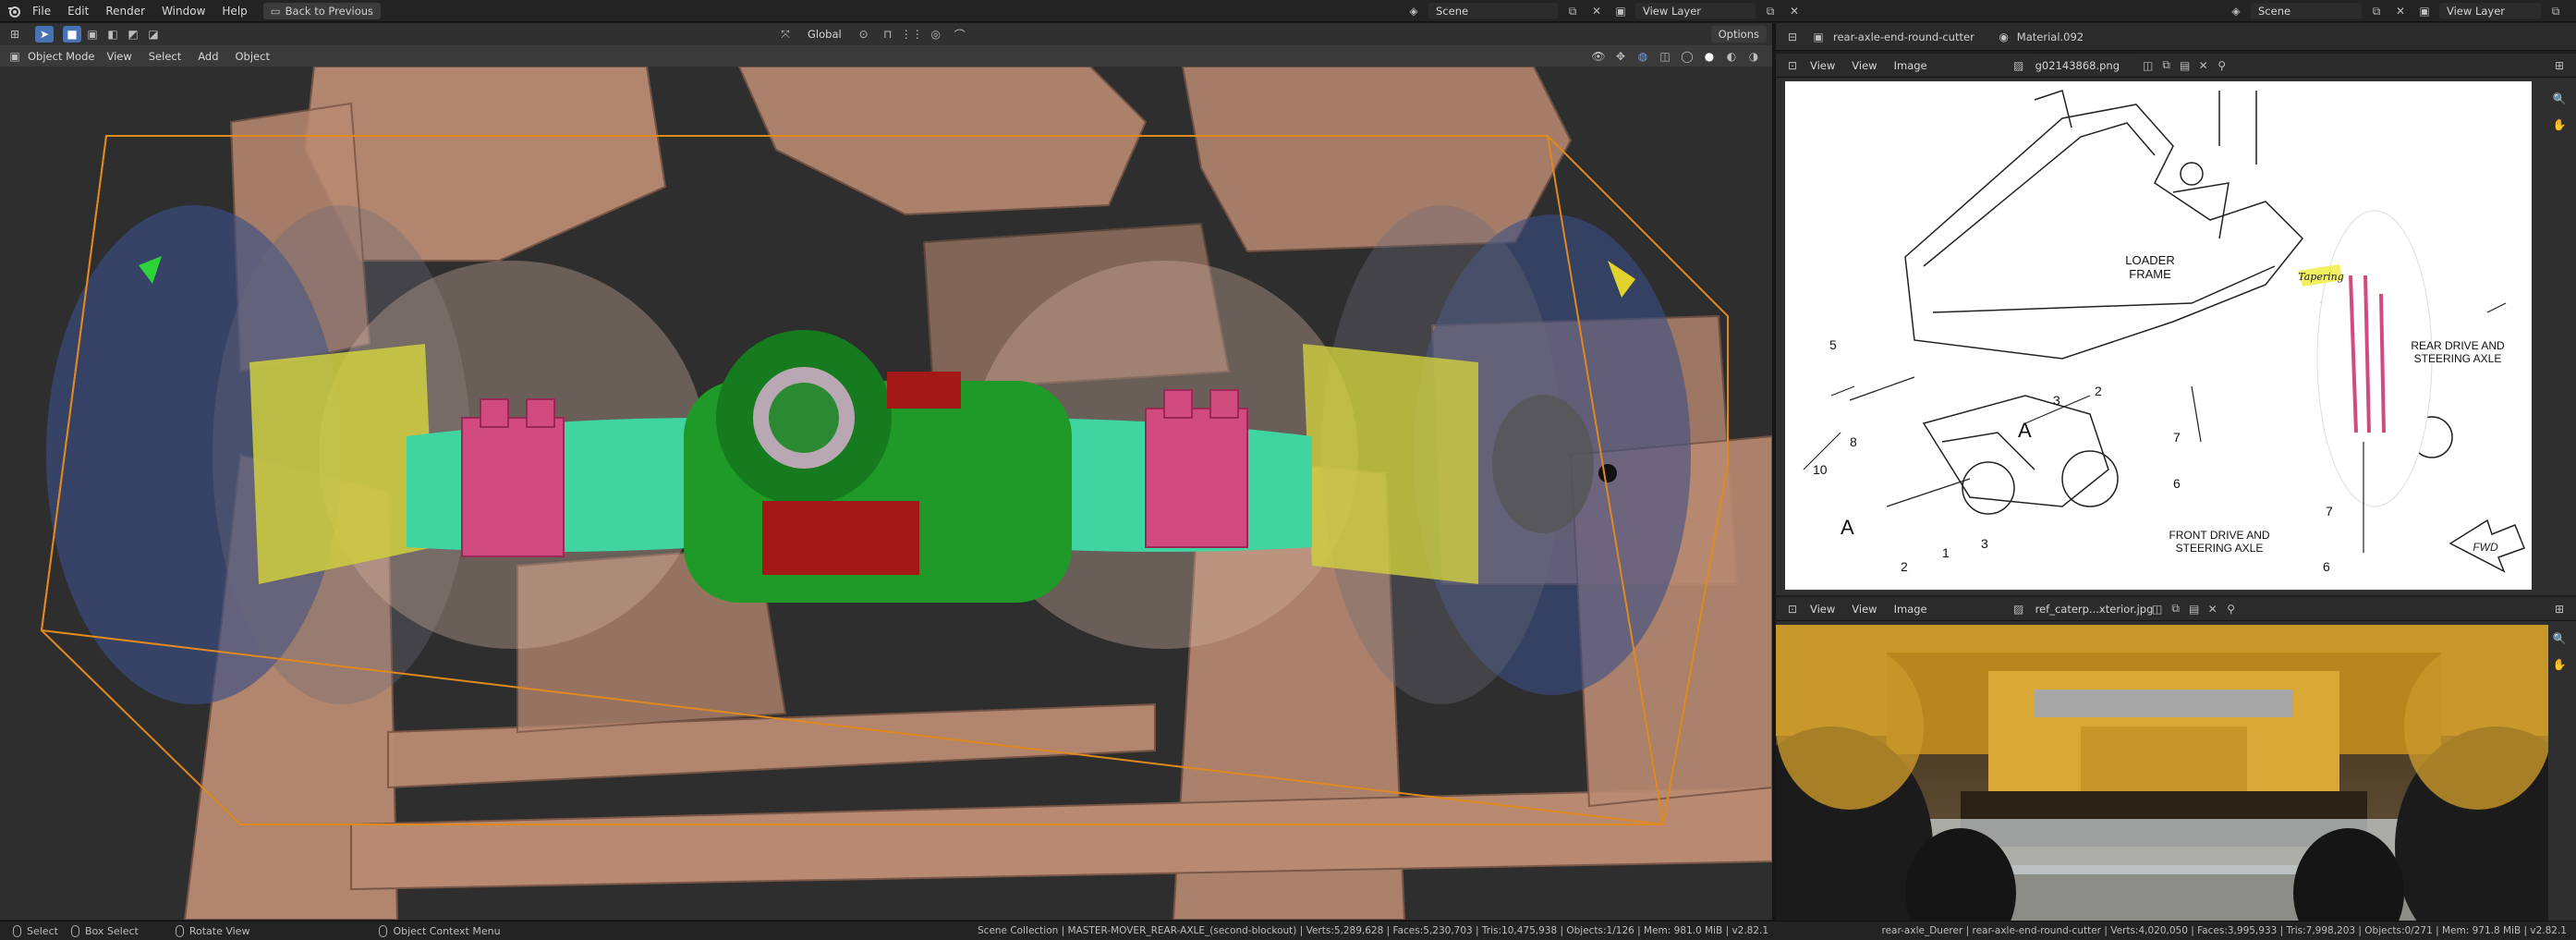 The image size is (2576, 940). Describe the element at coordinates (183, 11) in the screenshot. I see `menu-window: Window` at that location.